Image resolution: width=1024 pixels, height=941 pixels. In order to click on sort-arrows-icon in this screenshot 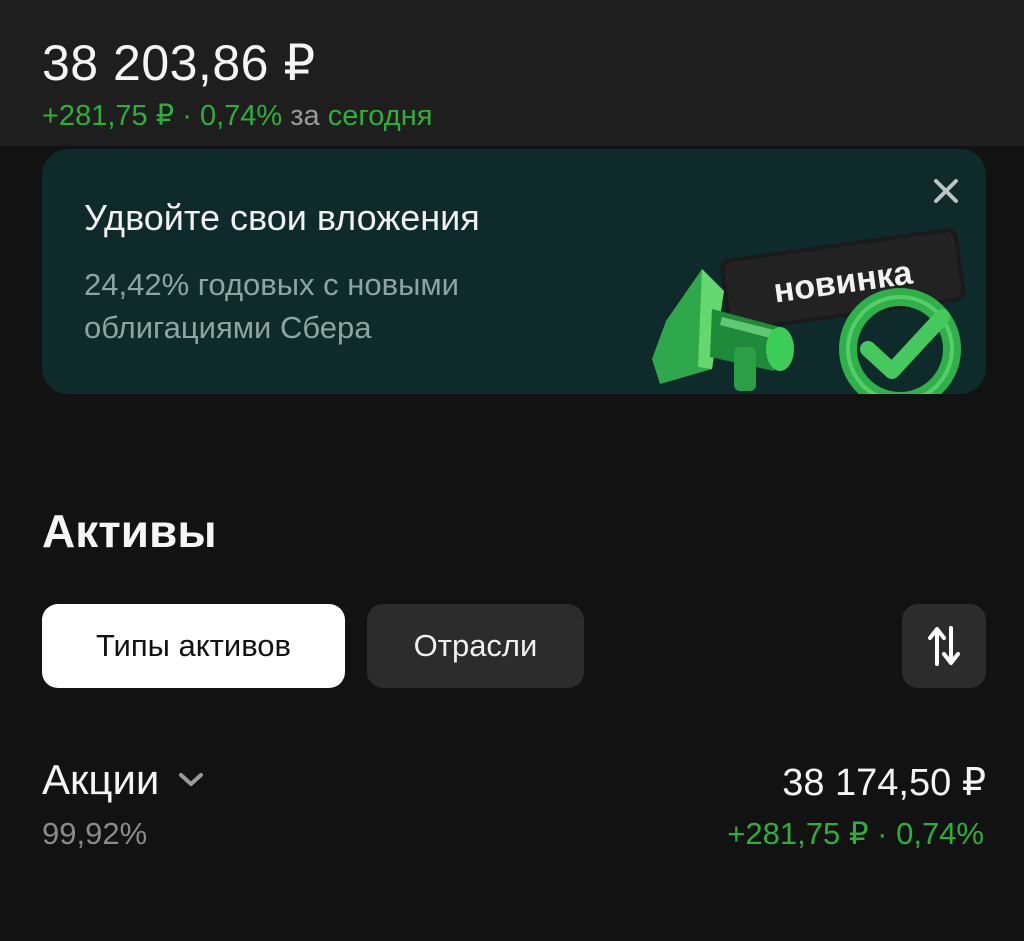, I will do `click(944, 646)`.